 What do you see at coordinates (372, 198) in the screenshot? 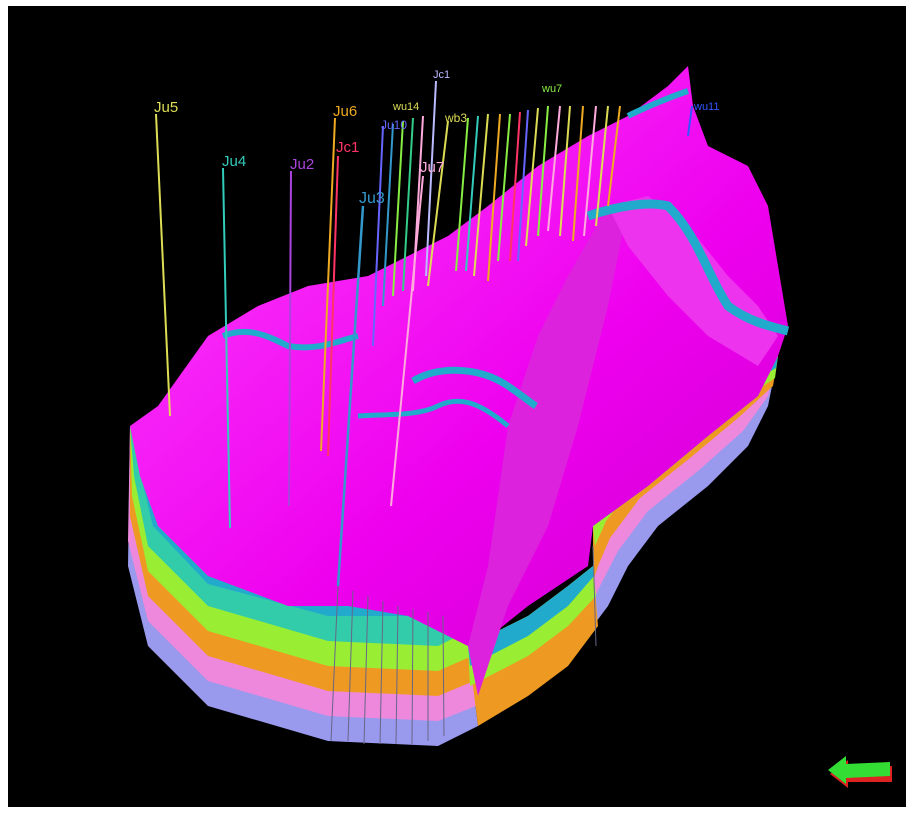
I see `well-label-ju3: Ju3` at bounding box center [372, 198].